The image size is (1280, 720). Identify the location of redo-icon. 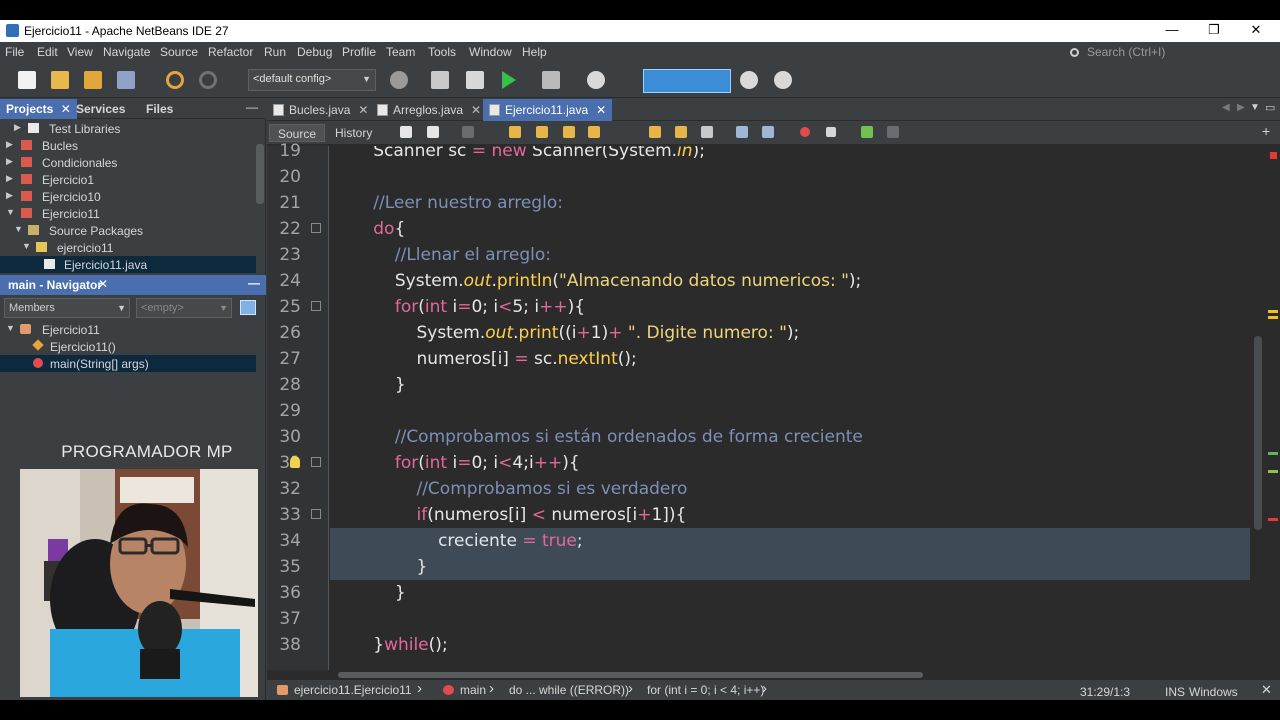
(208, 80).